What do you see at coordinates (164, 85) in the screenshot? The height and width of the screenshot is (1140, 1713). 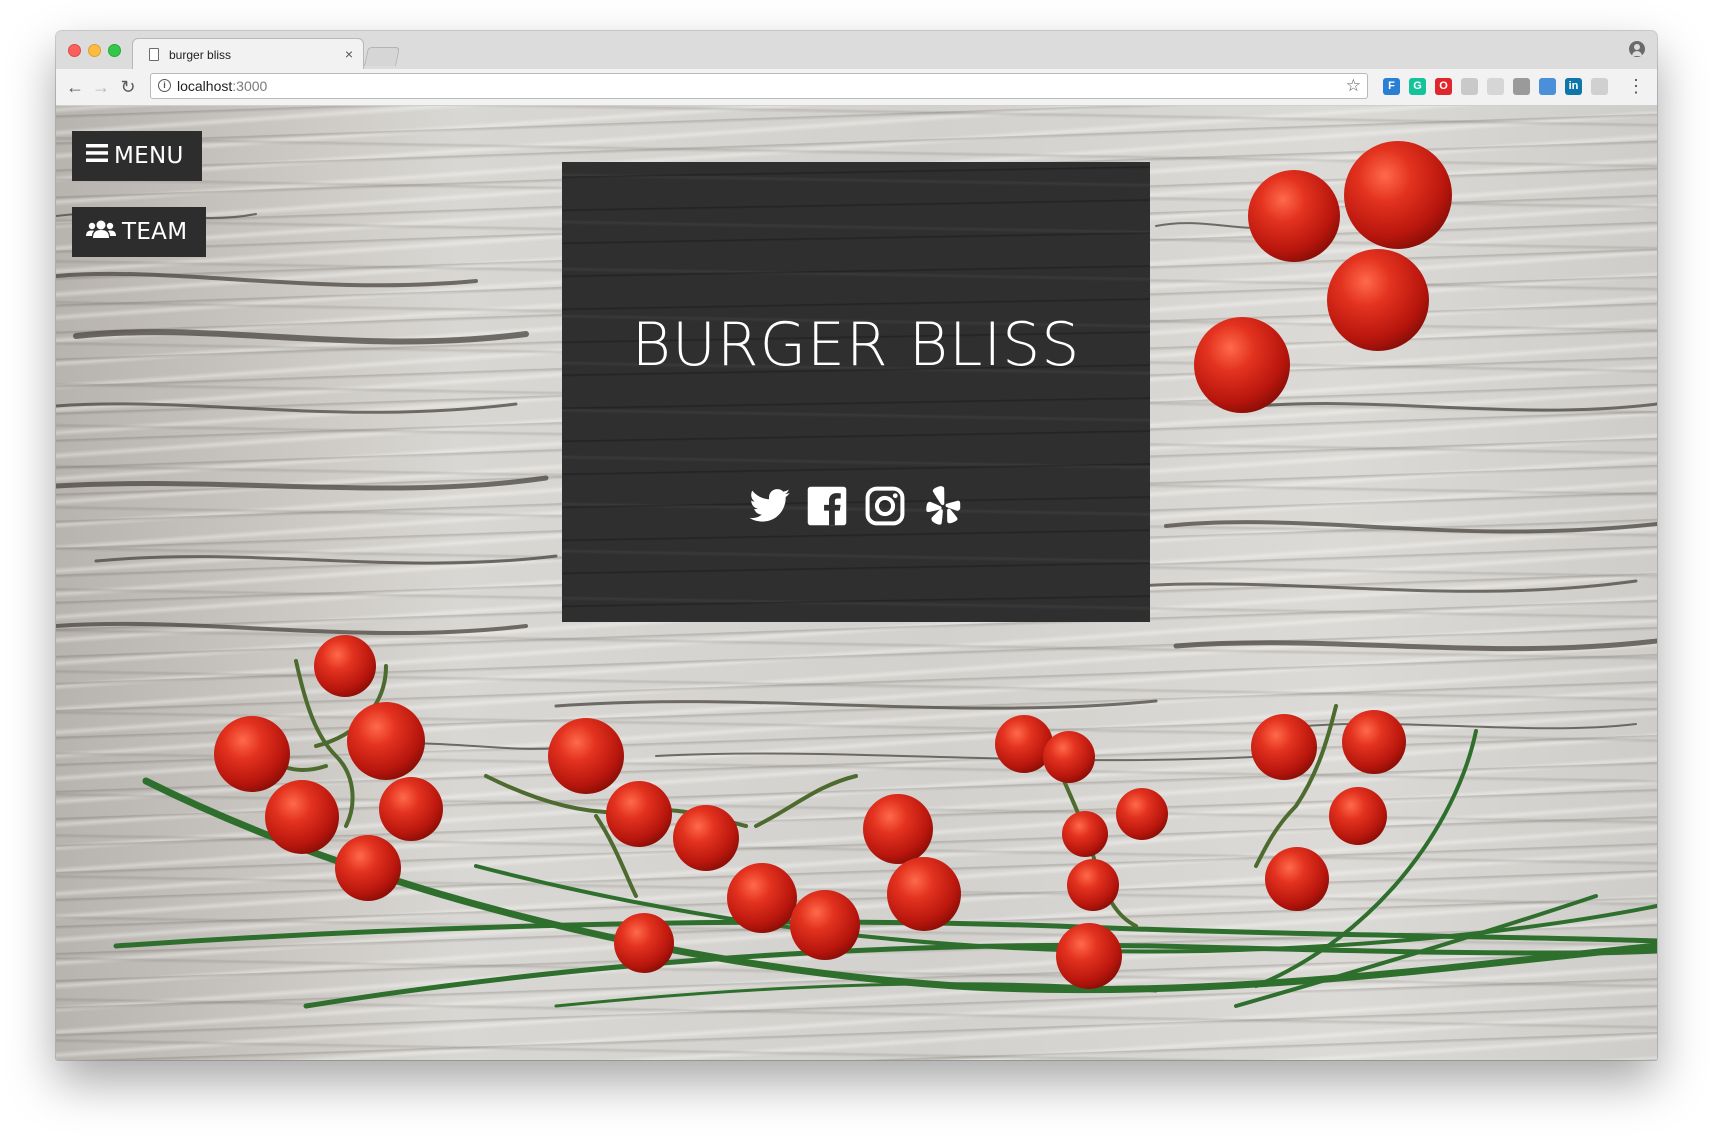 I see `site-info-icon: i` at bounding box center [164, 85].